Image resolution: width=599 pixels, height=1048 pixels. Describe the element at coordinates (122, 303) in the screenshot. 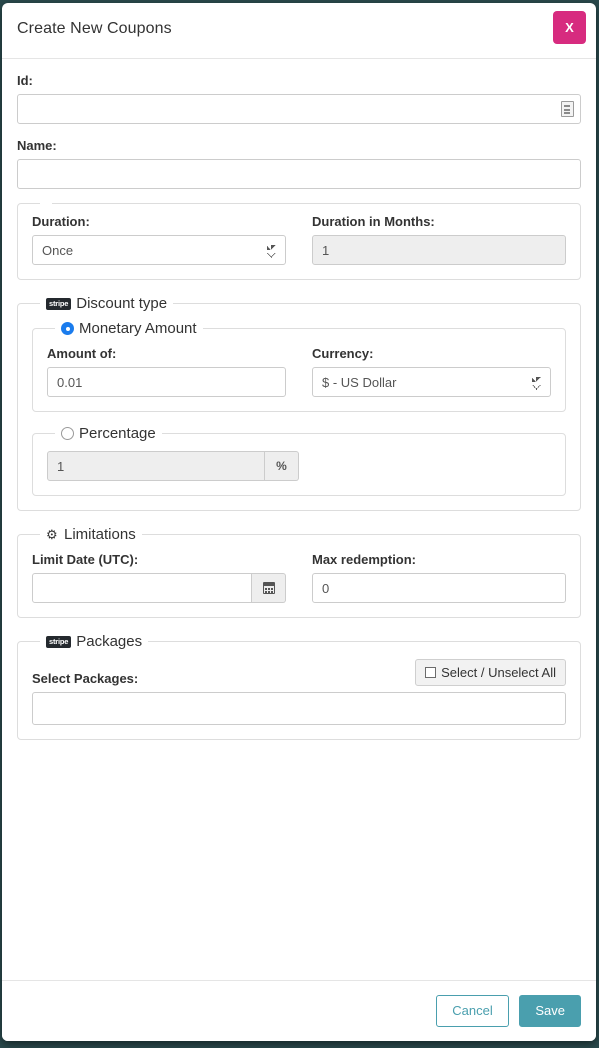

I see `discount-type-legend-label: Discount type` at that location.